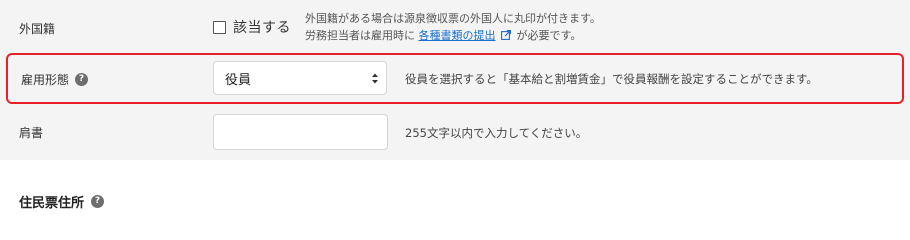  I want to click on external-link-icon, so click(506, 35).